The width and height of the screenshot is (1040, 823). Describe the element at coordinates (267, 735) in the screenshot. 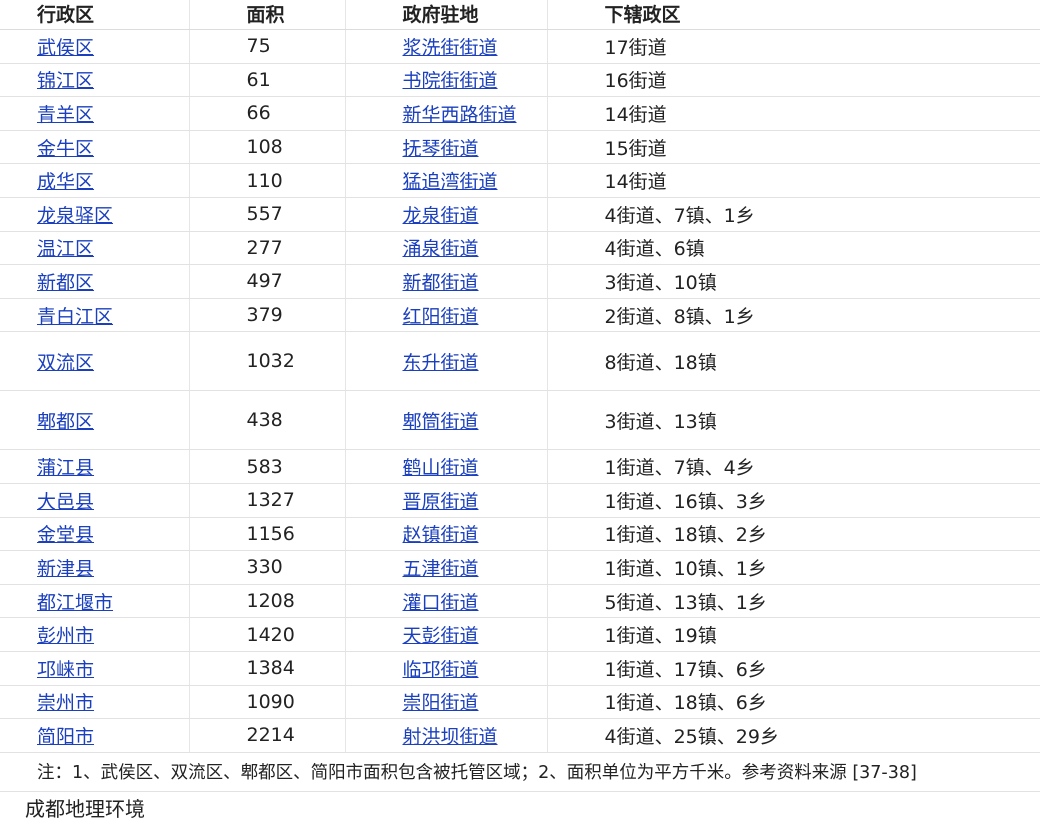

I see `area-value: 2214` at that location.